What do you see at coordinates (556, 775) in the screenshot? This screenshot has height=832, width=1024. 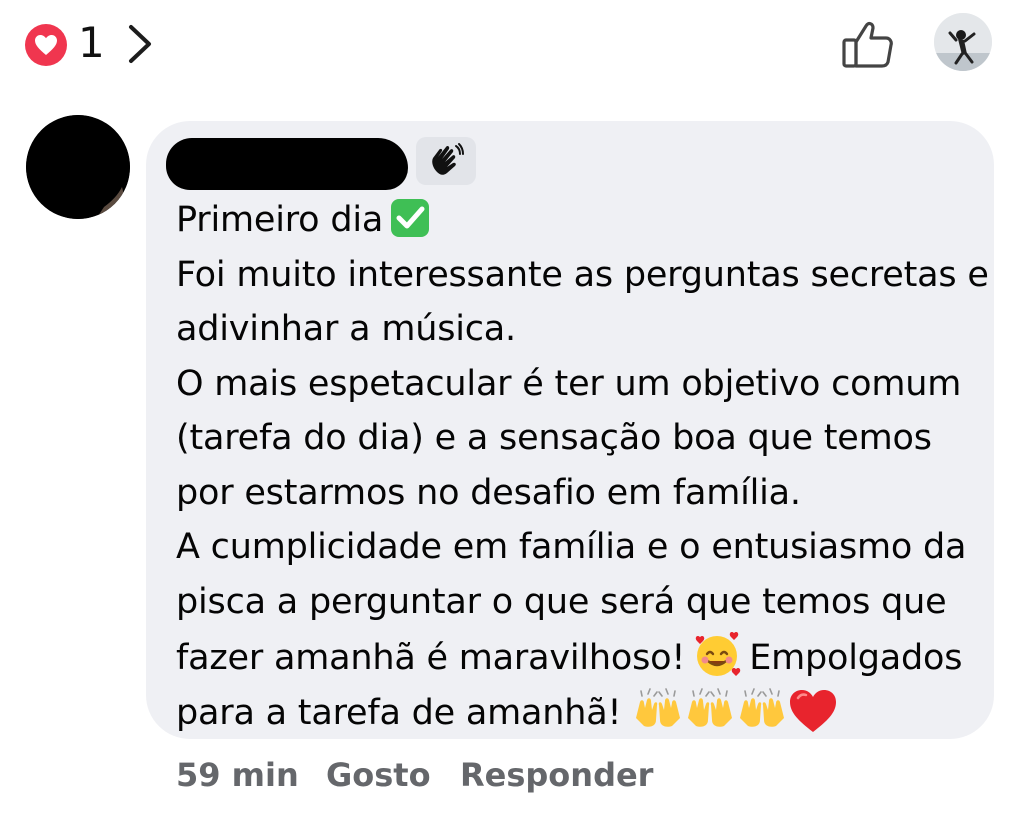 I see `reply-button: Responder` at bounding box center [556, 775].